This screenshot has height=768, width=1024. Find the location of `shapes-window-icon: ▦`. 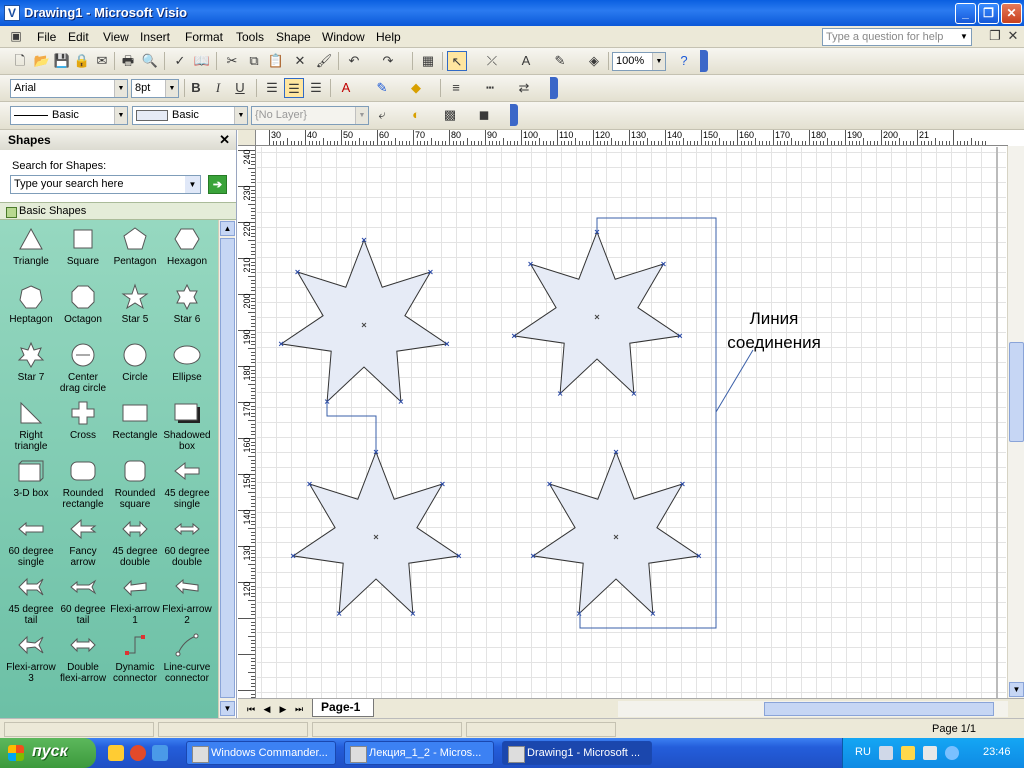

shapes-window-icon: ▦ is located at coordinates (428, 61).